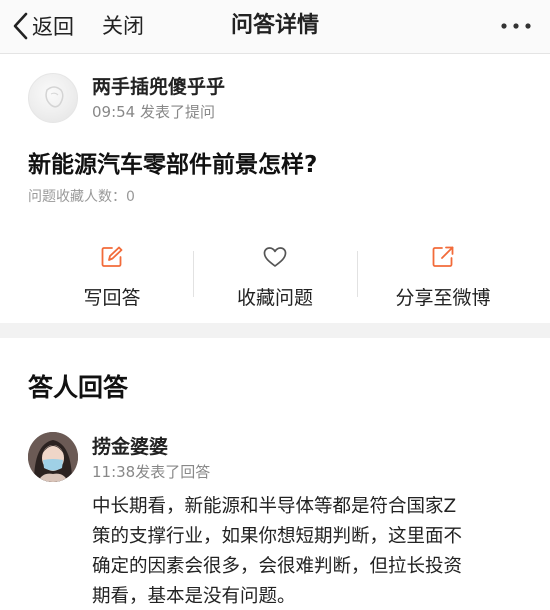  I want to click on heart-icon, so click(275, 257).